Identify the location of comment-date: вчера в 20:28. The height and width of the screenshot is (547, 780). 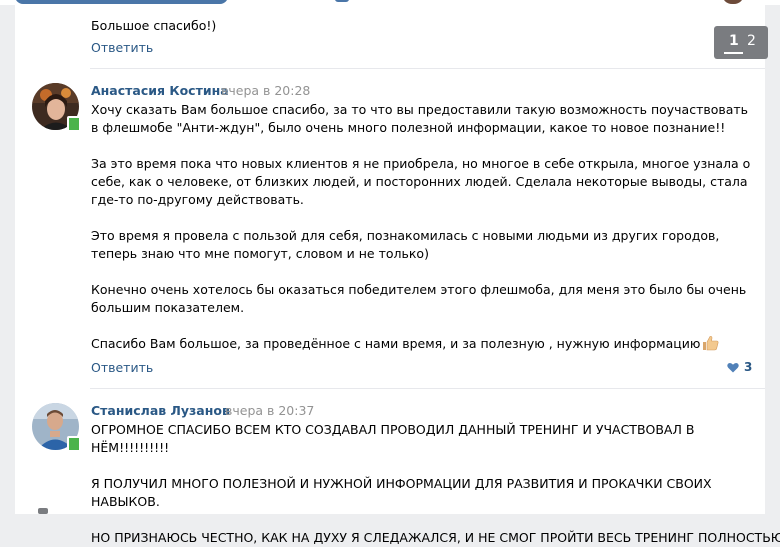
(265, 90).